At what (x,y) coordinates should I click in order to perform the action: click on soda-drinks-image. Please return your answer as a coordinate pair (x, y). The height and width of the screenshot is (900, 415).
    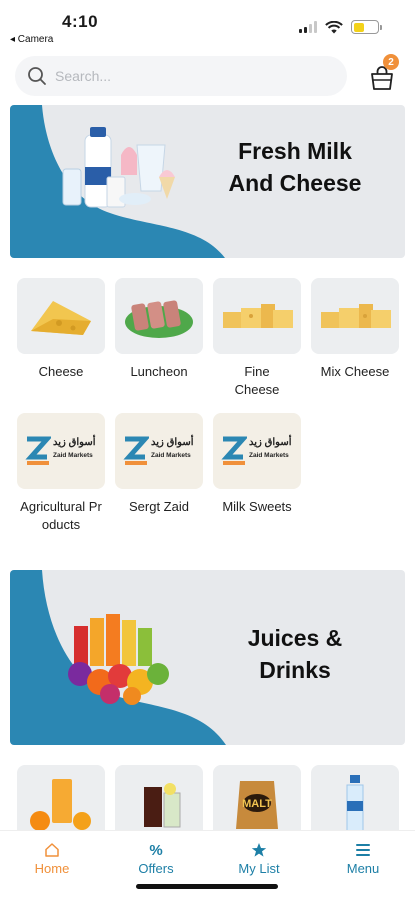
    Looking at the image, I should click on (159, 797).